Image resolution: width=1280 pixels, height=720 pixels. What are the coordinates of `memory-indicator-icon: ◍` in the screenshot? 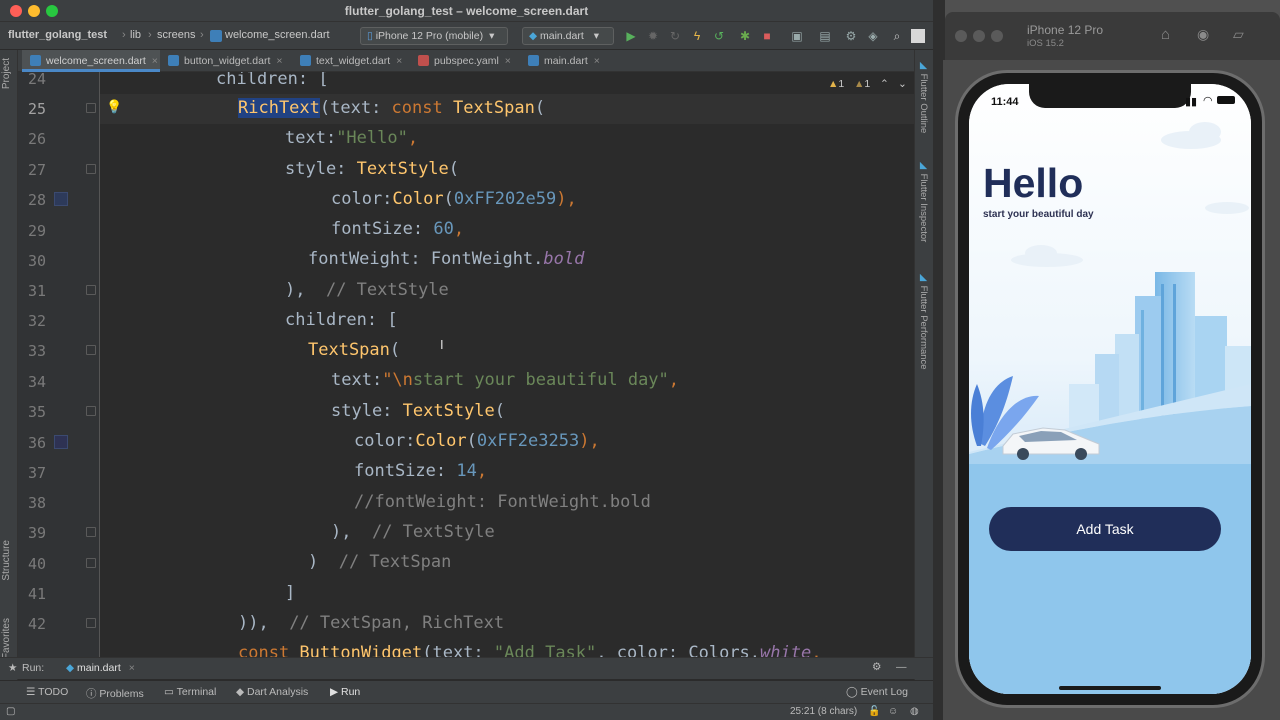 It's located at (914, 711).